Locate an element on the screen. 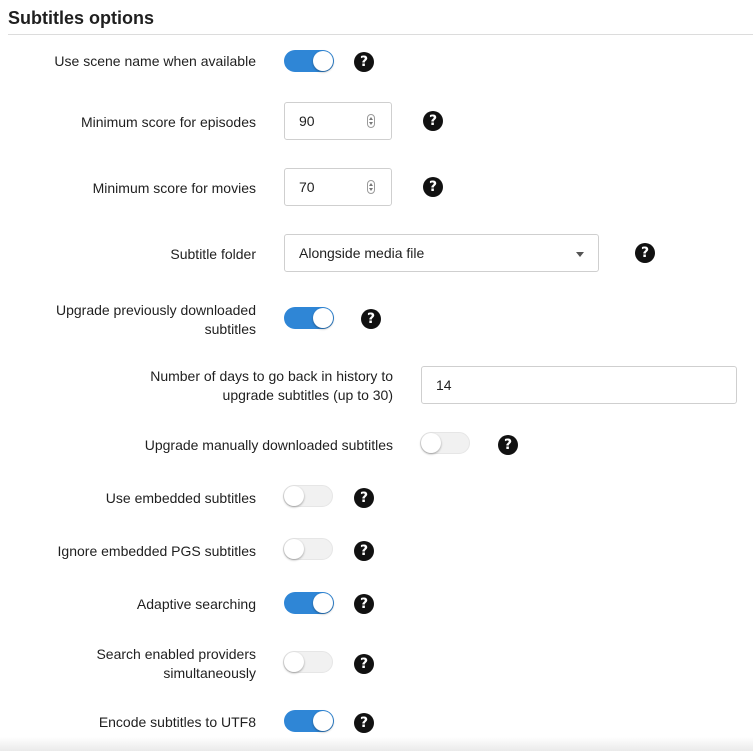  upgrade-days-input: 14 is located at coordinates (579, 385).